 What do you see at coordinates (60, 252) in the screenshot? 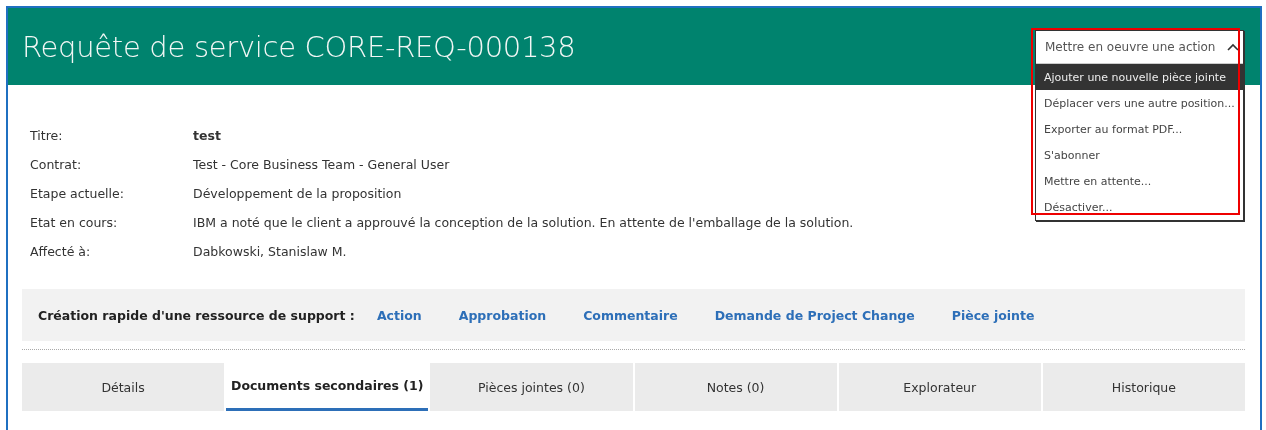
I see `field-label: Affecté à:` at bounding box center [60, 252].